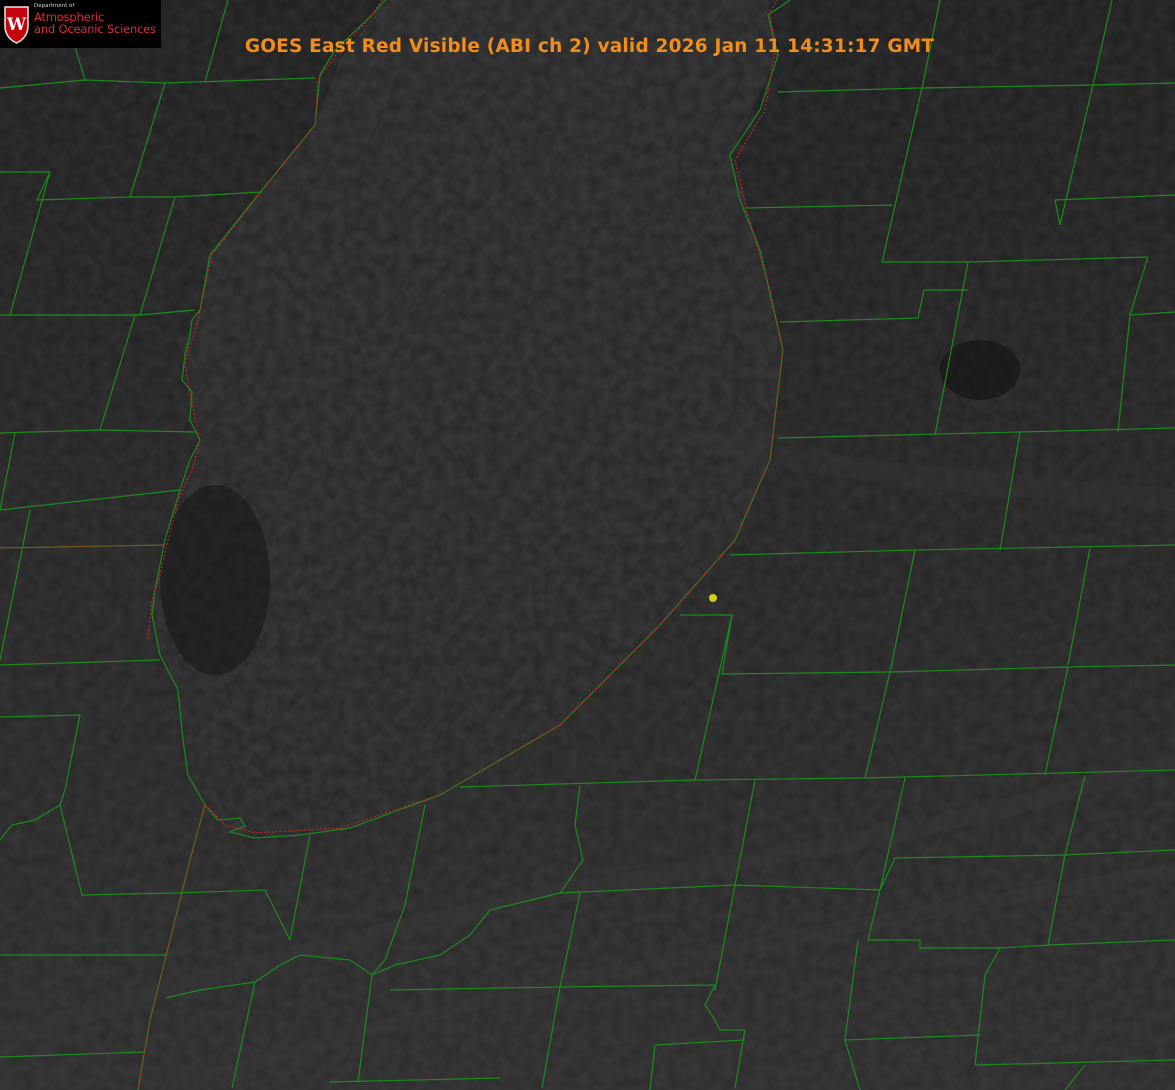 The image size is (1175, 1090). What do you see at coordinates (16, 25) in the screenshot?
I see `svg-text: W` at bounding box center [16, 25].